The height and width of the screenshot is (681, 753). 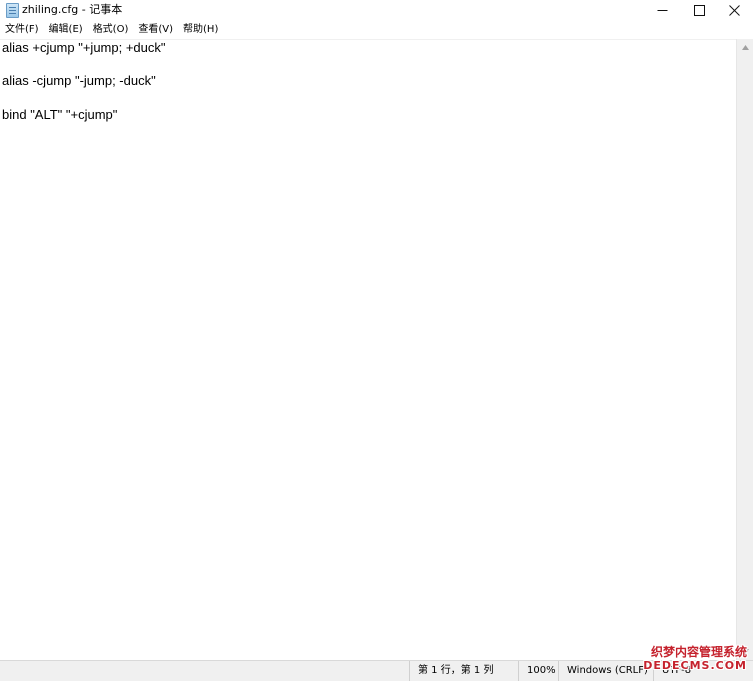 I want to click on maximize-icon, so click(x=699, y=10).